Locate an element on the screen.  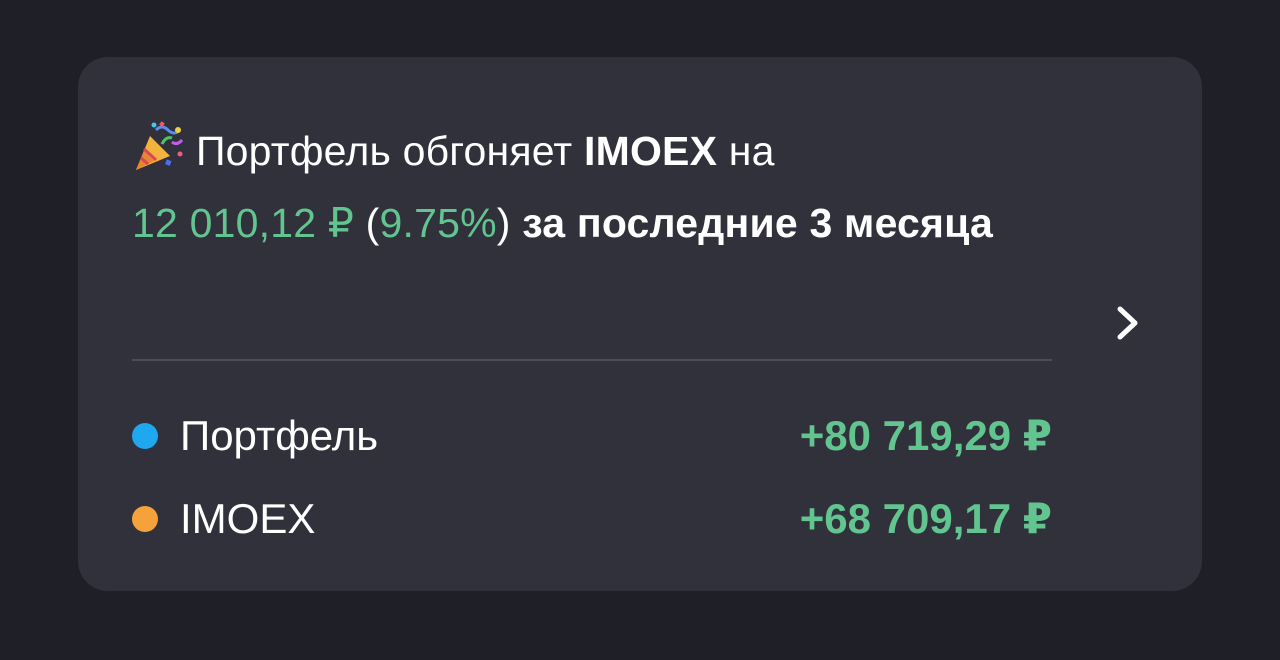
divider is located at coordinates (592, 360).